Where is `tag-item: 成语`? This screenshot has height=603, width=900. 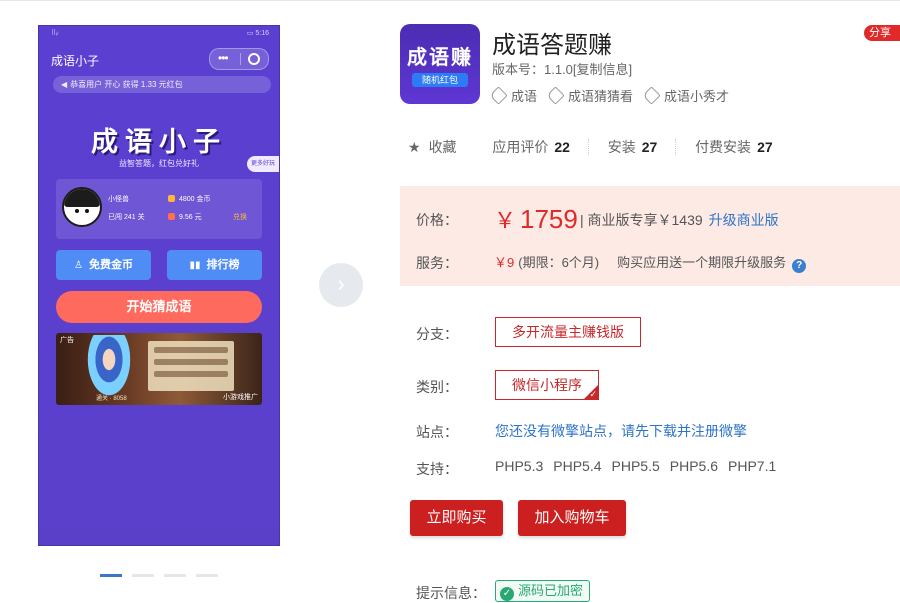 tag-item: 成语 is located at coordinates (513, 95).